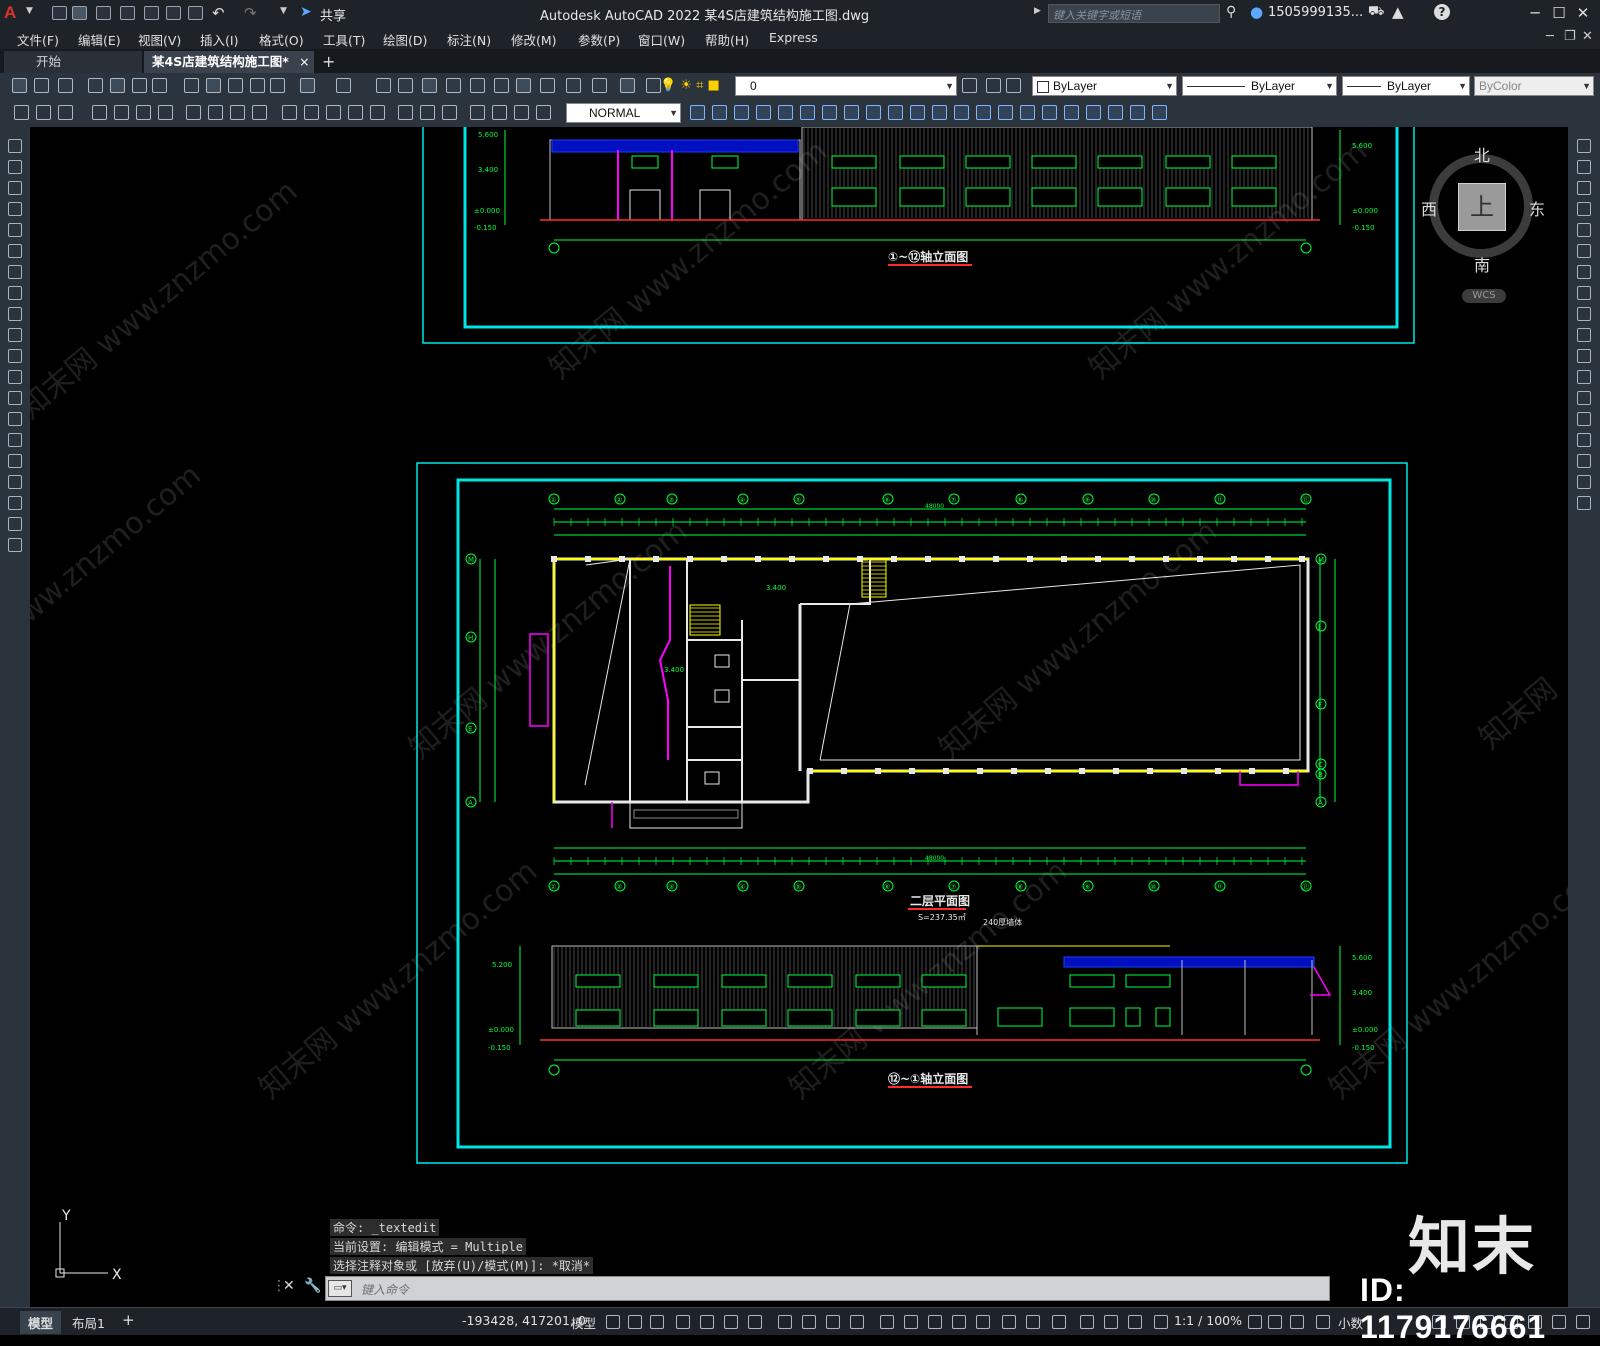 Image resolution: width=1600 pixels, height=1346 pixels. I want to click on close-button: ✕, so click(1583, 13).